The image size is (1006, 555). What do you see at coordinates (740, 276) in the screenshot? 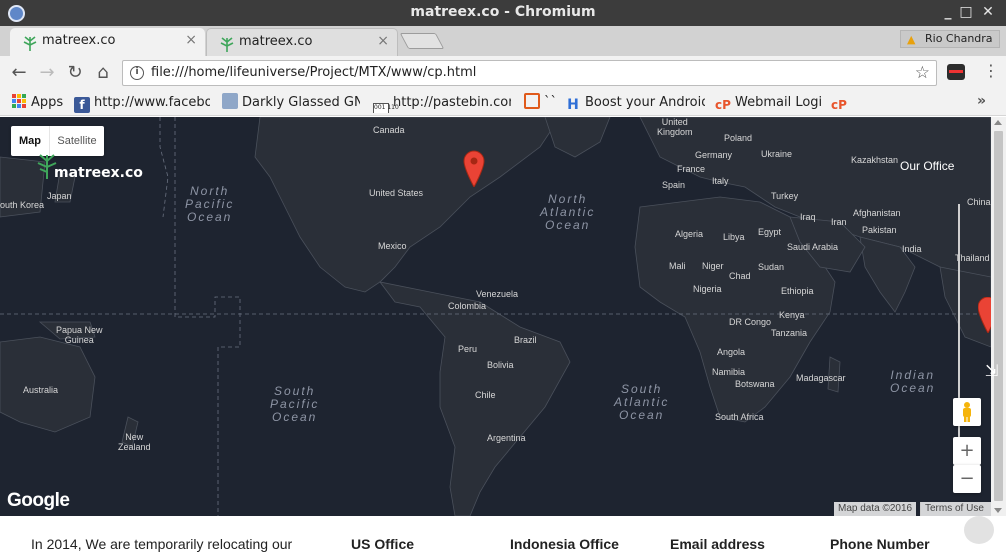
I see `map-label: Chad` at bounding box center [740, 276].